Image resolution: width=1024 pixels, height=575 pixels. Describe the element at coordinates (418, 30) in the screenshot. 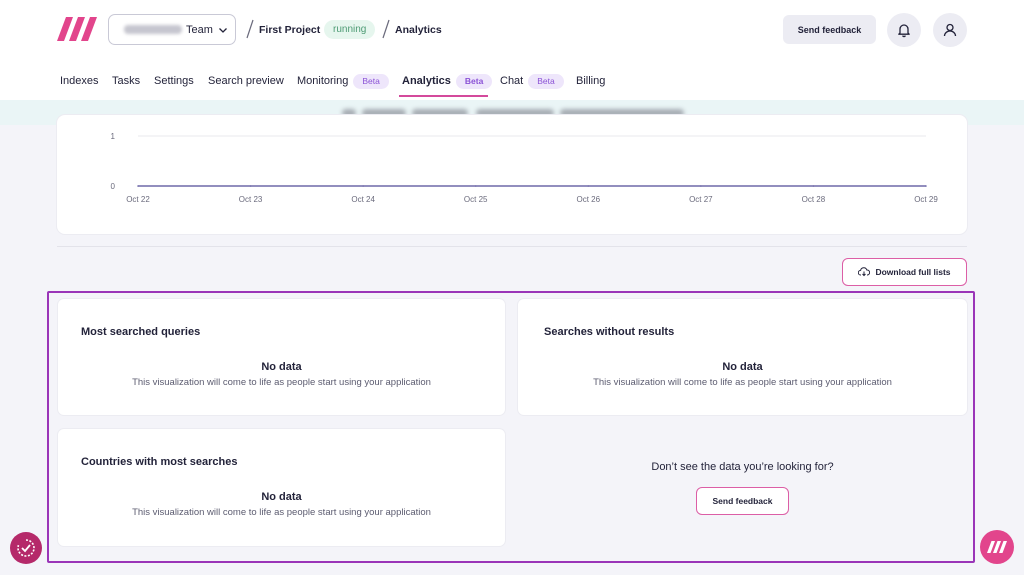

I see `breadcrumb-page: Analytics` at that location.